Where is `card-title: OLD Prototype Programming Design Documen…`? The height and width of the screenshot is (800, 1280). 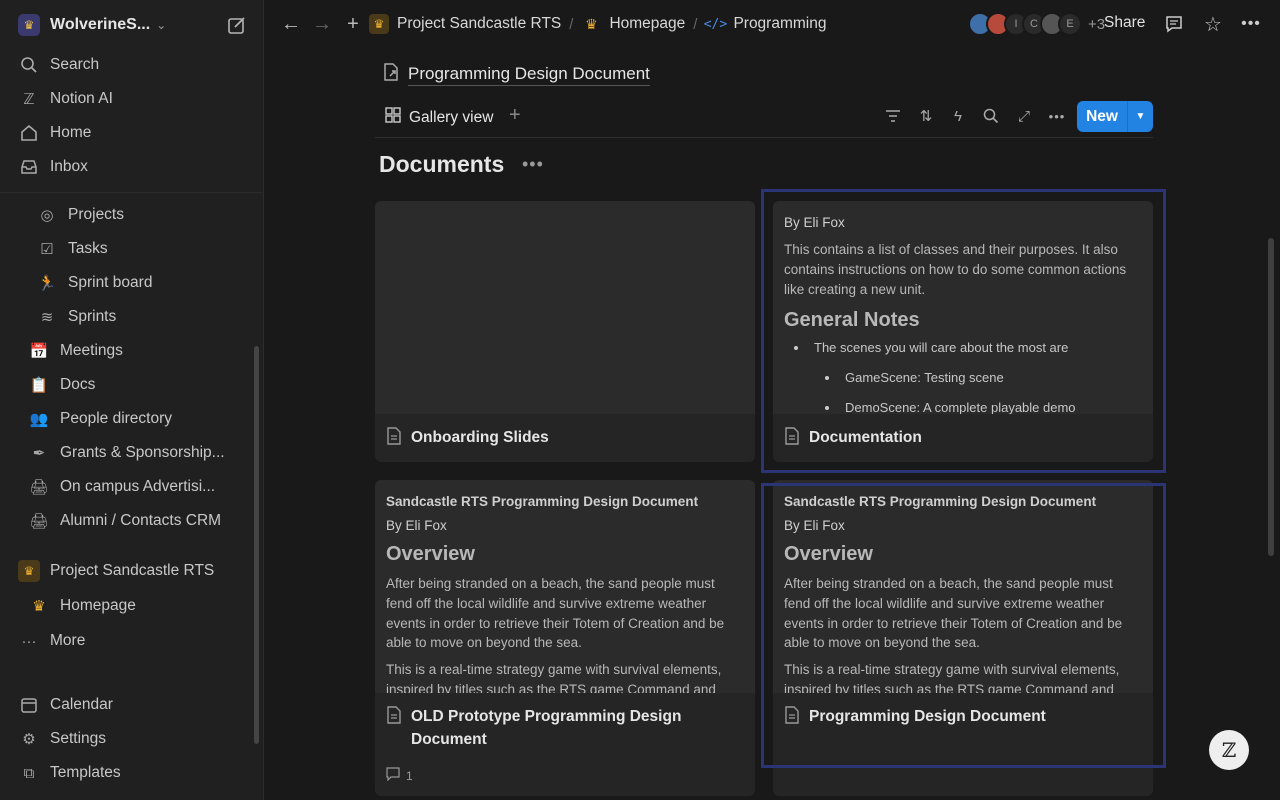
card-title: OLD Prototype Programming Design Documen… is located at coordinates (546, 728).